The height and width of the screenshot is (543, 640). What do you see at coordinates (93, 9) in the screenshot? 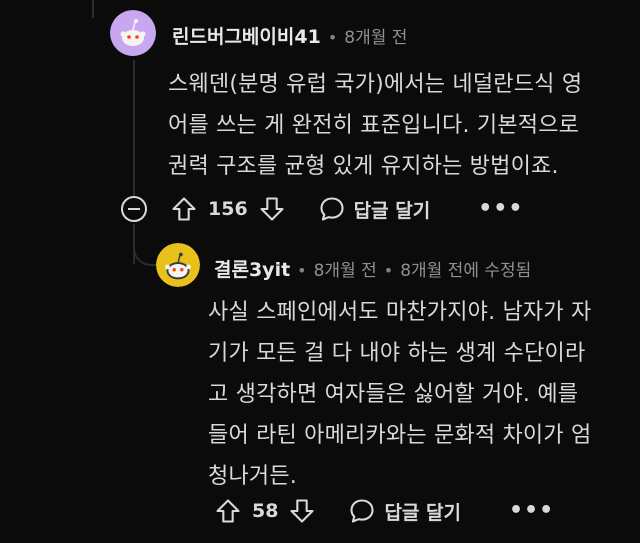
I see `thread-line-parent` at bounding box center [93, 9].